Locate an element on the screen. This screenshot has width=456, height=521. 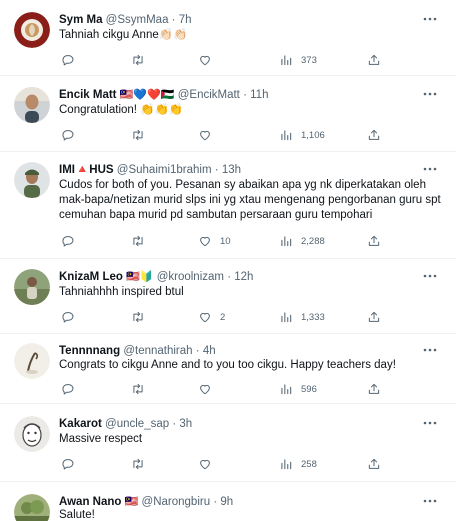
action-bar: 10 2,288 is located at coordinates (250, 241).